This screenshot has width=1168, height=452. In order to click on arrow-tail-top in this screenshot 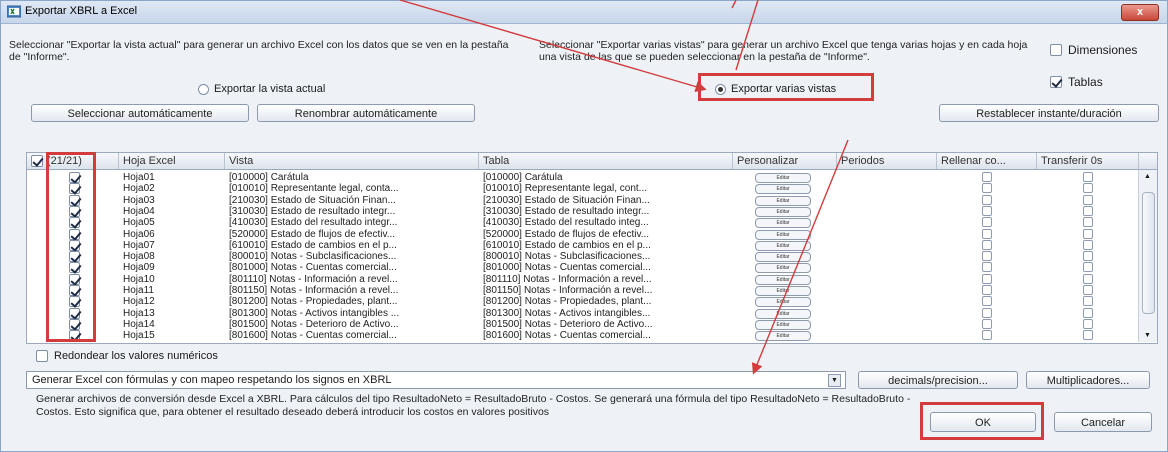, I will do `click(734, 4)`.